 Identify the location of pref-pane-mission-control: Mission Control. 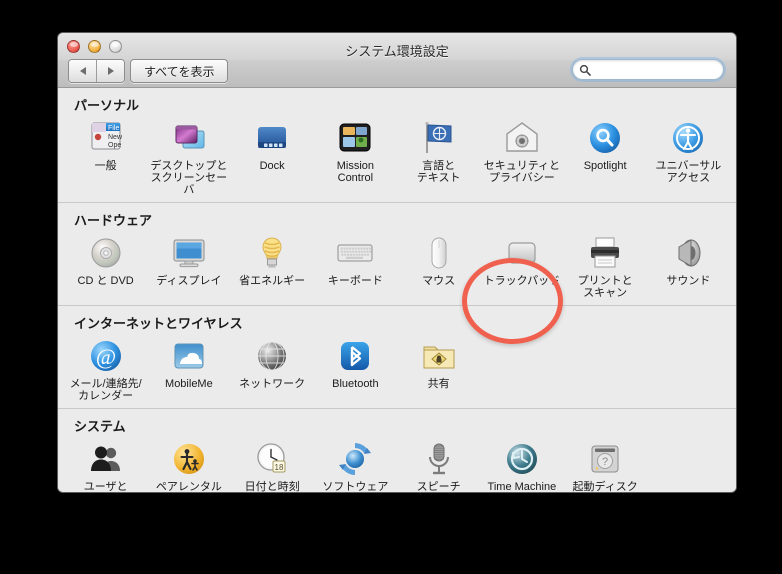
(355, 156).